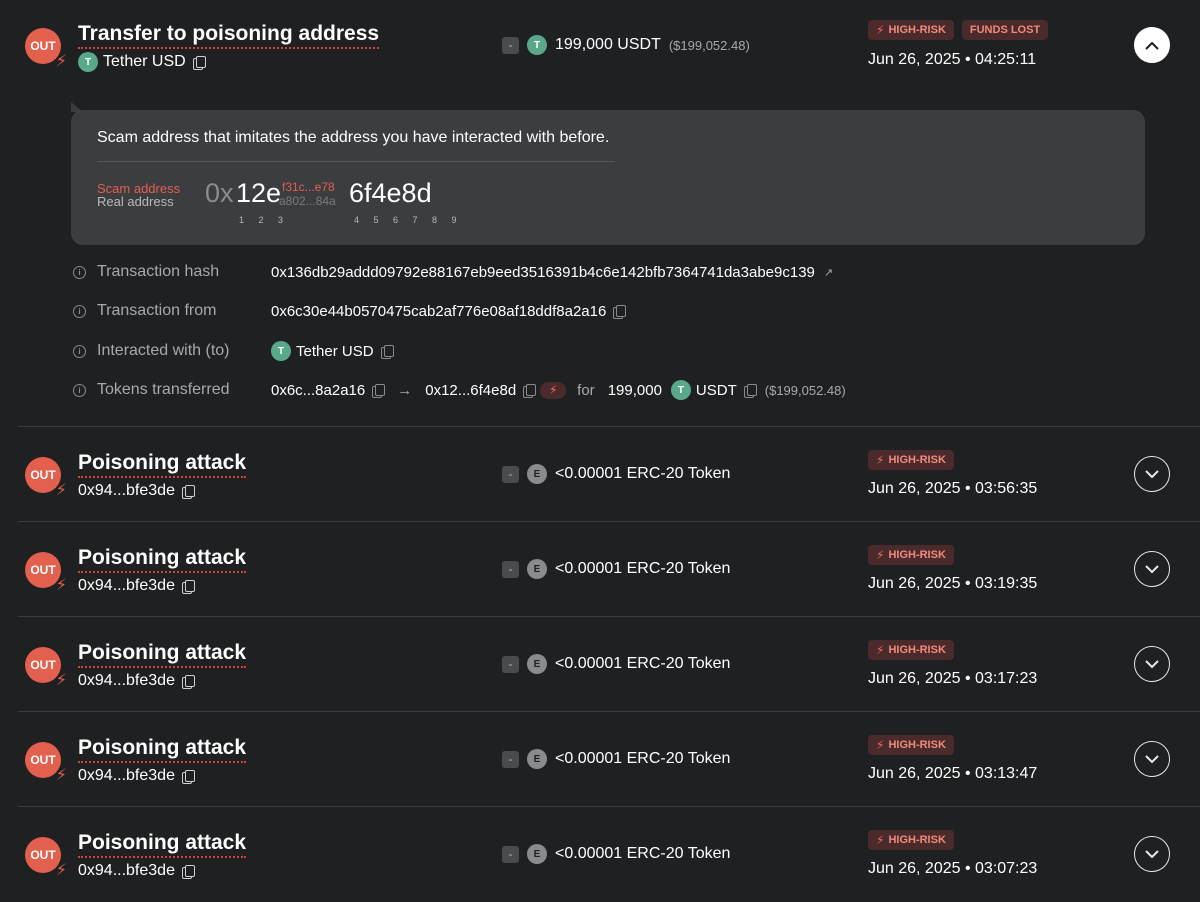  I want to click on tokens-to-address: 0x12...6f4e8d, so click(471, 390).